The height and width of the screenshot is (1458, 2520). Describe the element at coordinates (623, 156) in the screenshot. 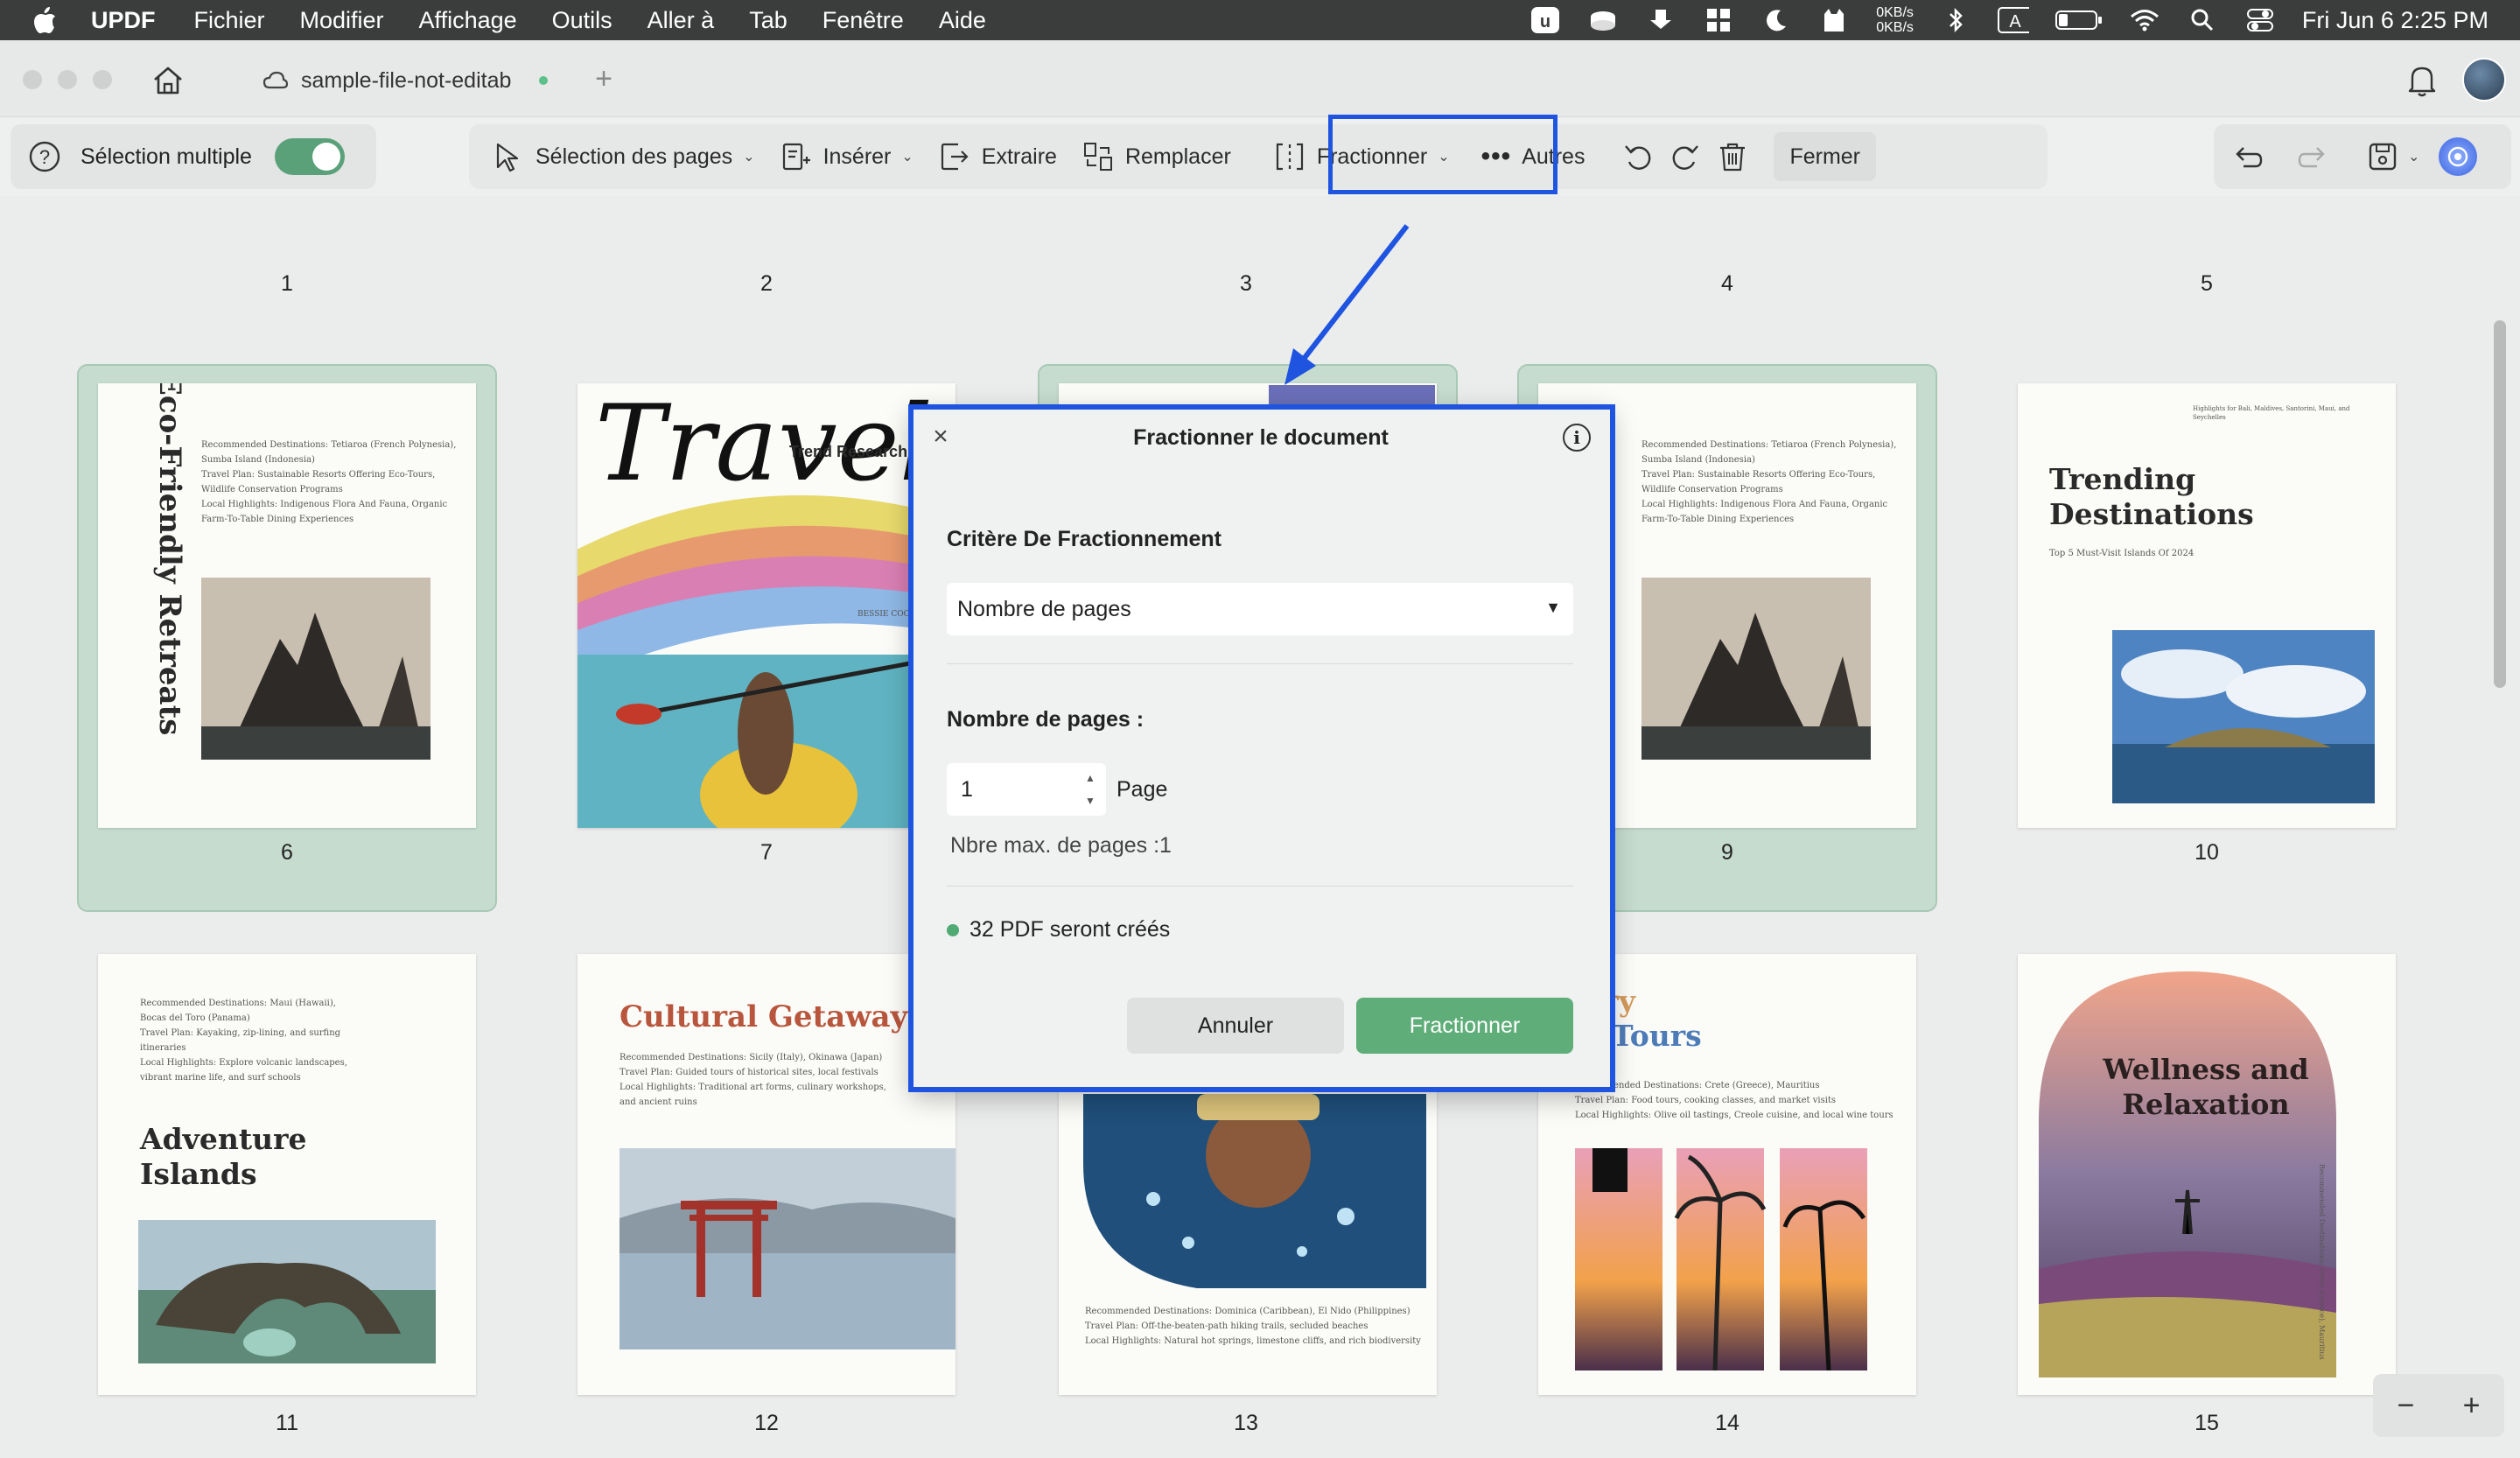

I see `select-pages-button: Sélection des pages ⌄` at that location.